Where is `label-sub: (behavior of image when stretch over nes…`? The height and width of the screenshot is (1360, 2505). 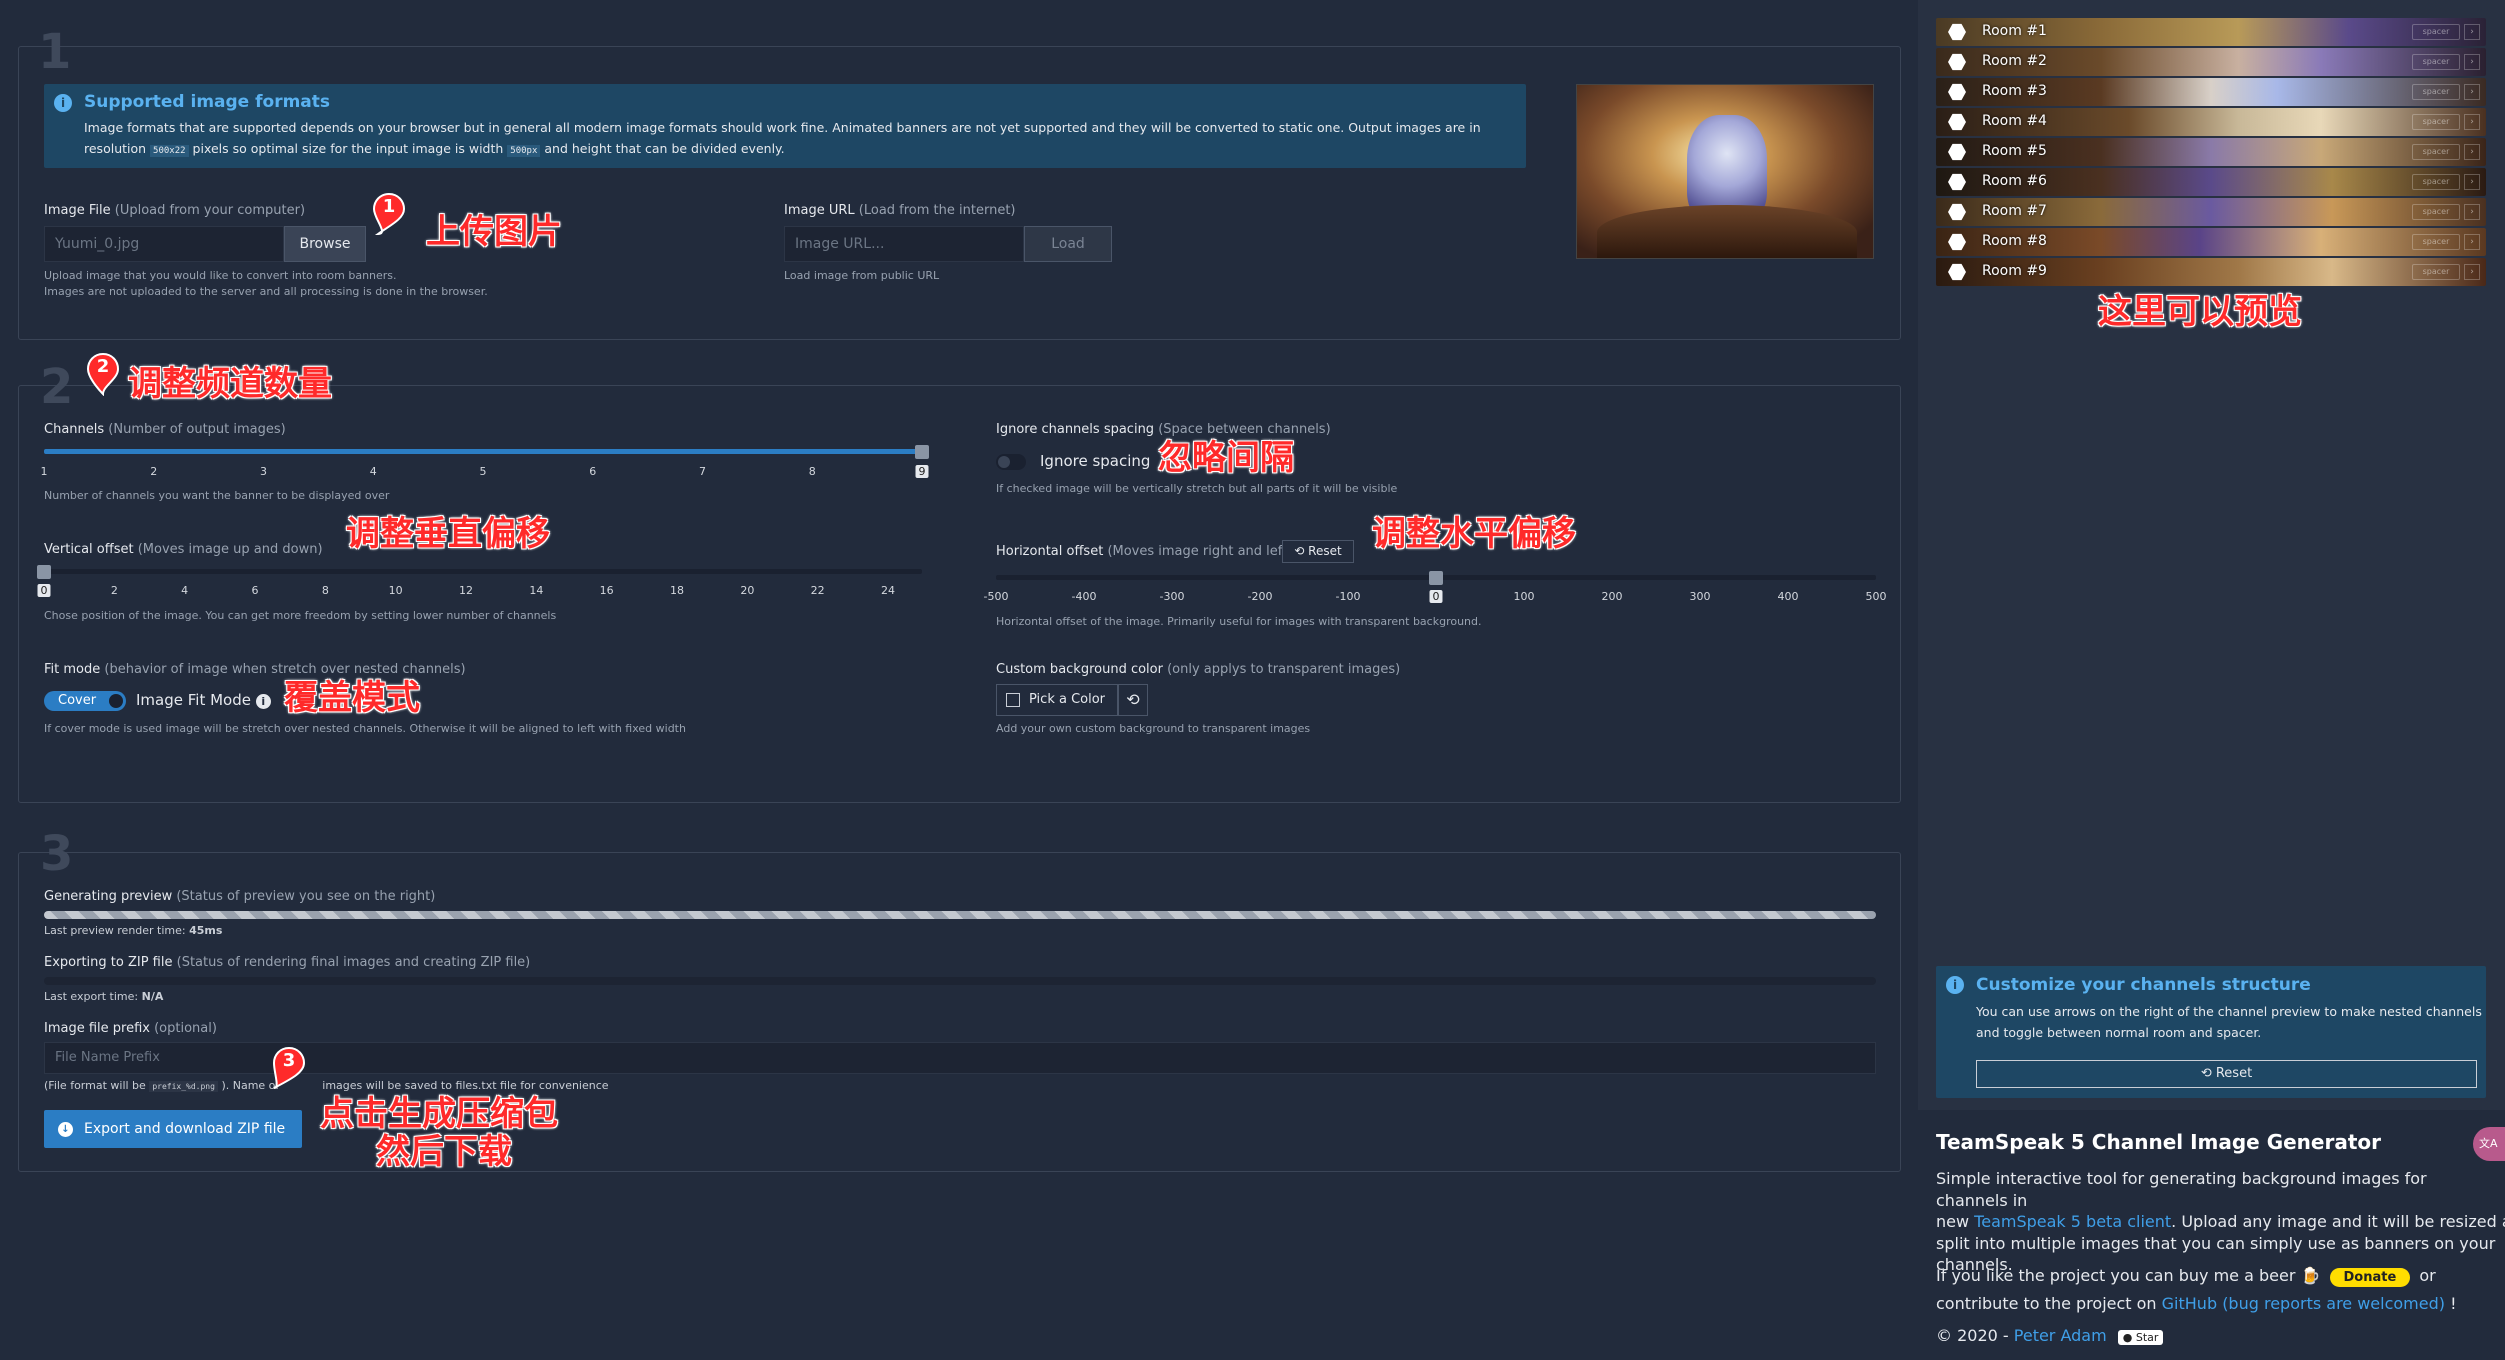
label-sub: (behavior of image when stretch over nes… is located at coordinates (285, 669).